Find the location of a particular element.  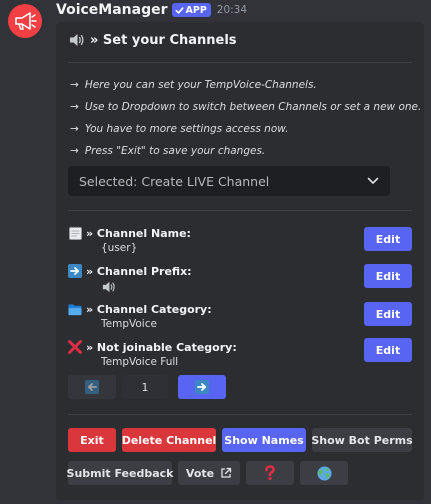

dropdown-selected-value: Selected: Create LIVE Channel is located at coordinates (174, 181).